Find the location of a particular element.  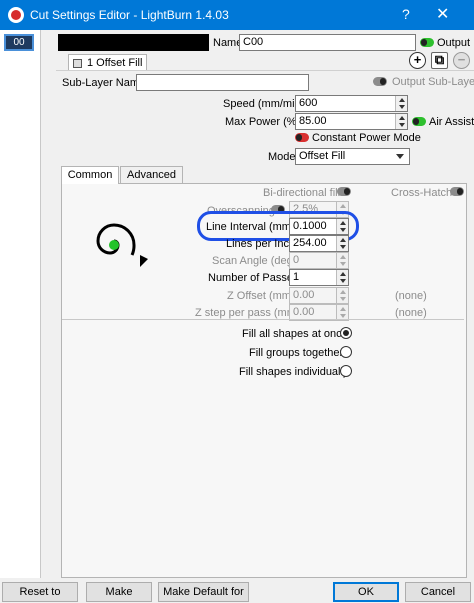

bidirectional-toggle is located at coordinates (344, 191).